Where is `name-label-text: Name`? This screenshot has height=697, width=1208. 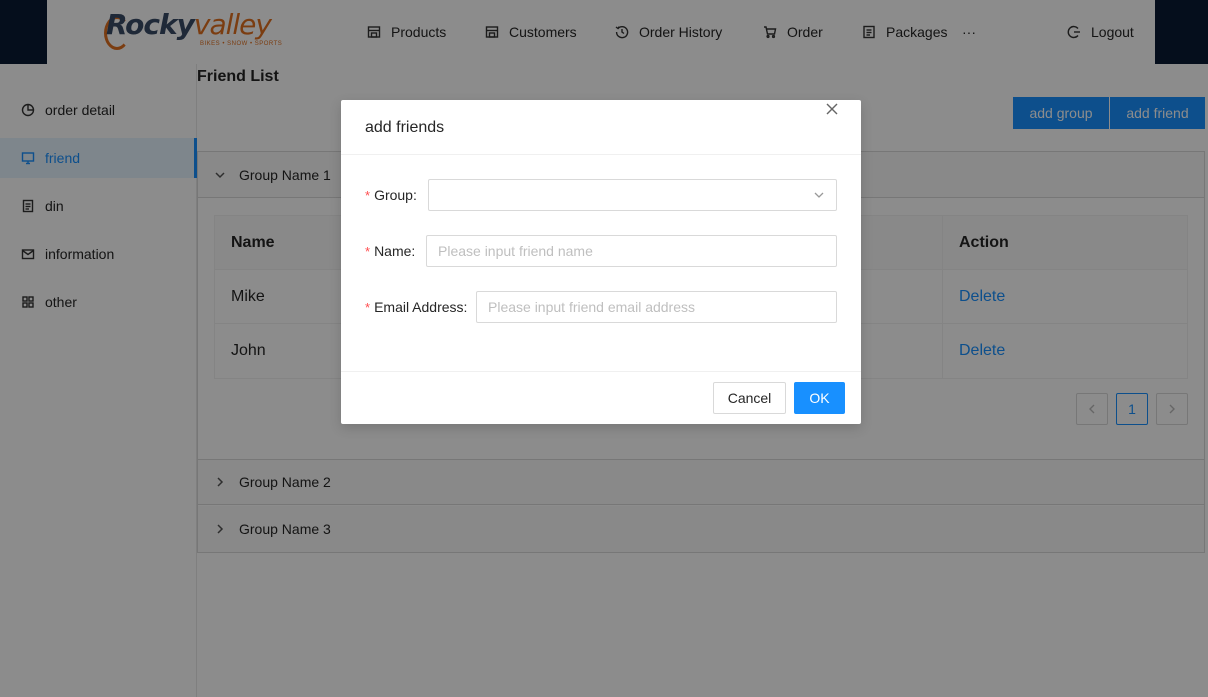
name-label-text: Name is located at coordinates (393, 251).